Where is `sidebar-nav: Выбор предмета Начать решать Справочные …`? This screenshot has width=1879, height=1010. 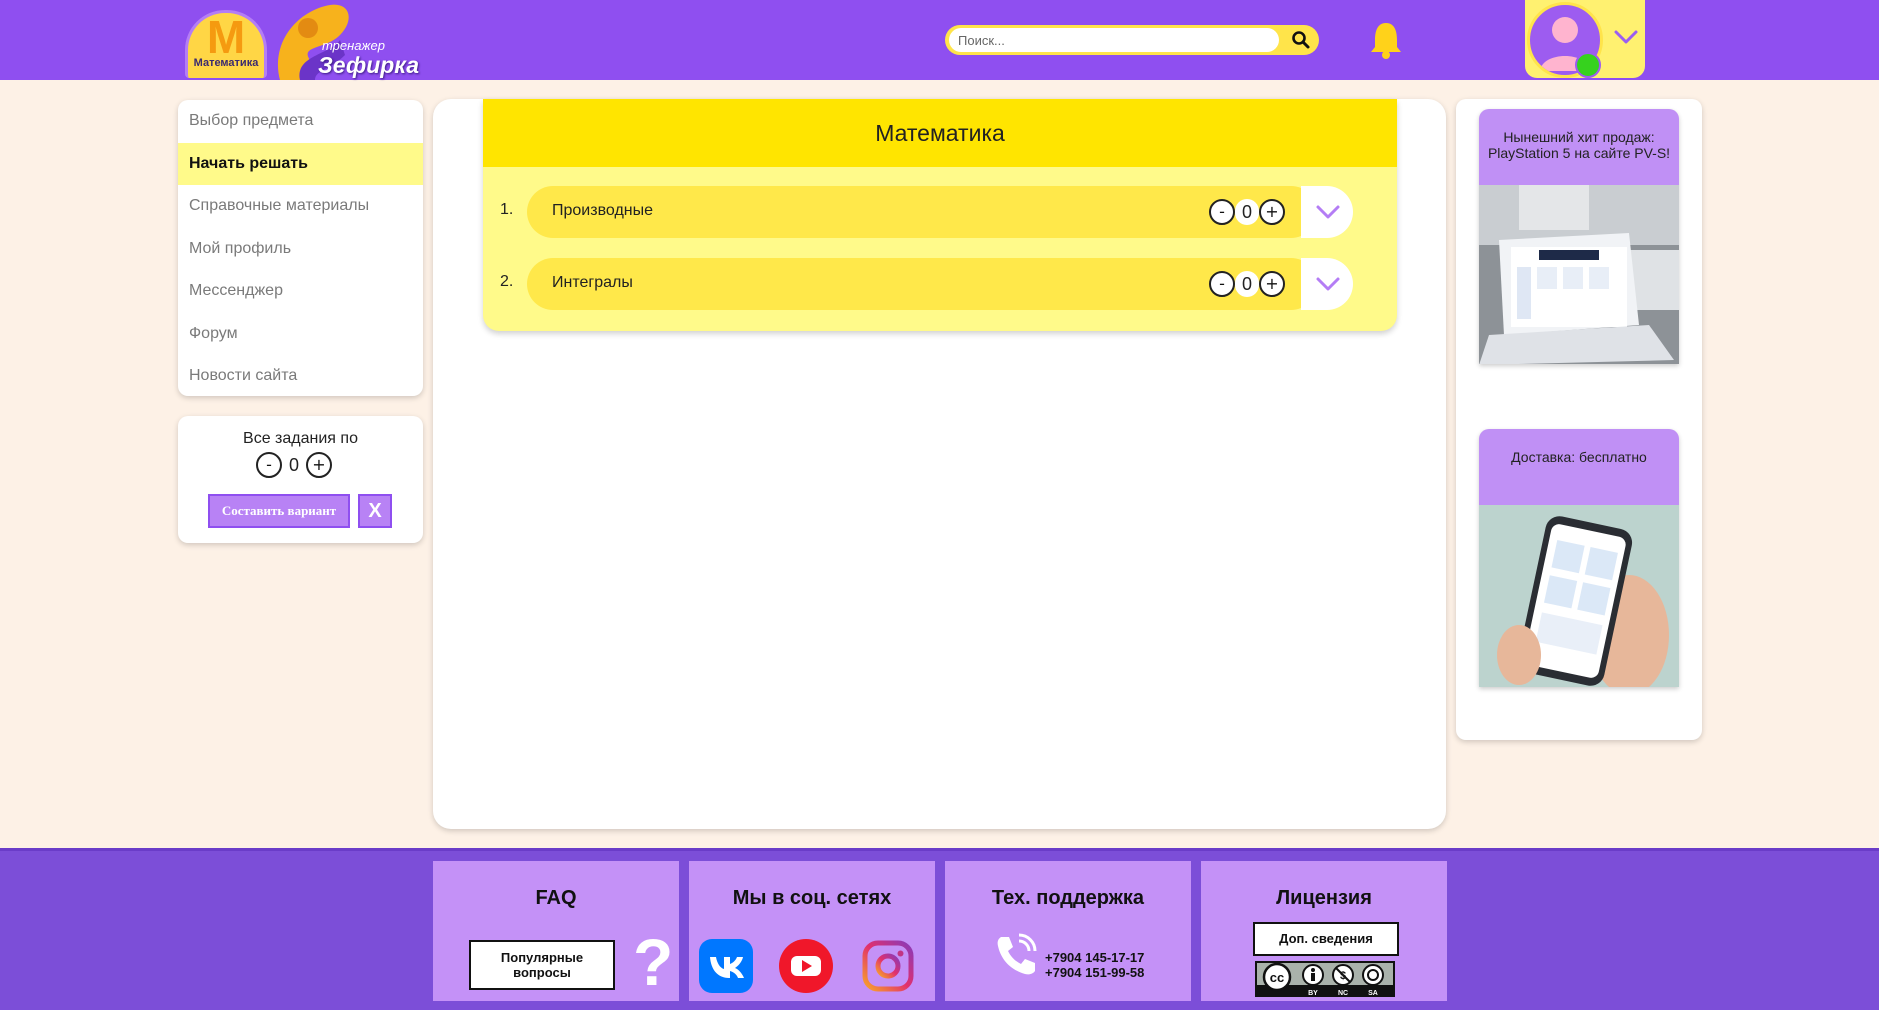 sidebar-nav: Выбор предмета Начать решать Справочные … is located at coordinates (300, 248).